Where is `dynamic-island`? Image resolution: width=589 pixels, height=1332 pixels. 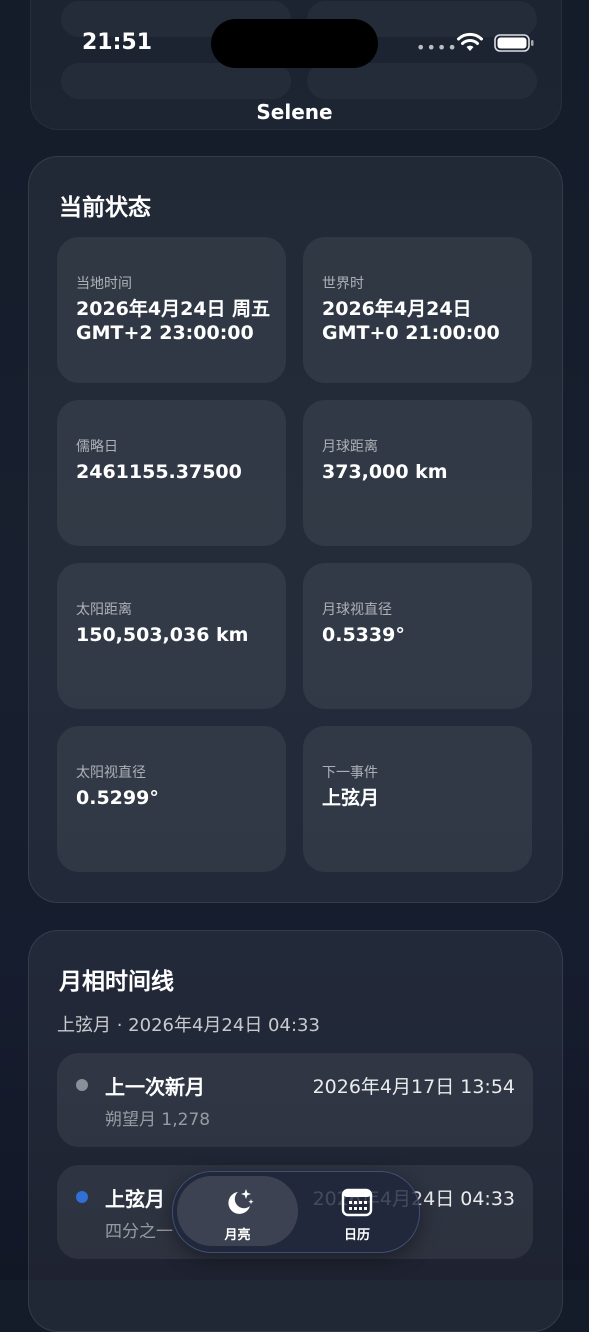 dynamic-island is located at coordinates (294, 43).